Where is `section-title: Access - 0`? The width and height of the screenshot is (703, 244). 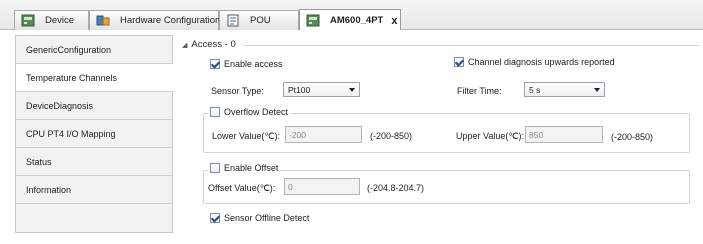
section-title: Access - 0 is located at coordinates (213, 44).